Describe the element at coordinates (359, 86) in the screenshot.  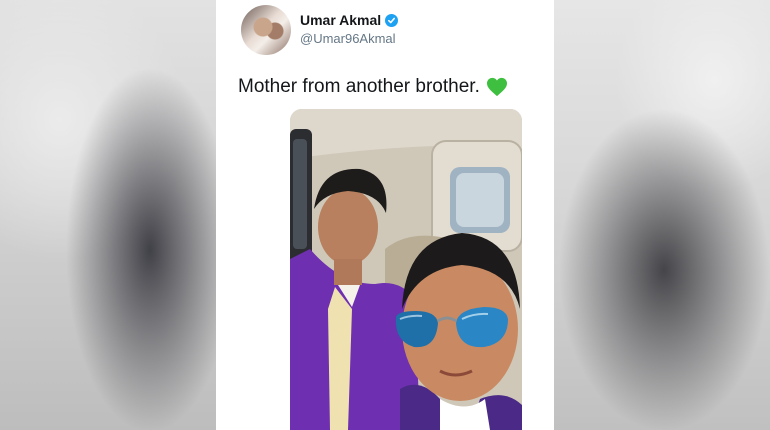
I see `tweet-text: Mother from another brother.` at that location.